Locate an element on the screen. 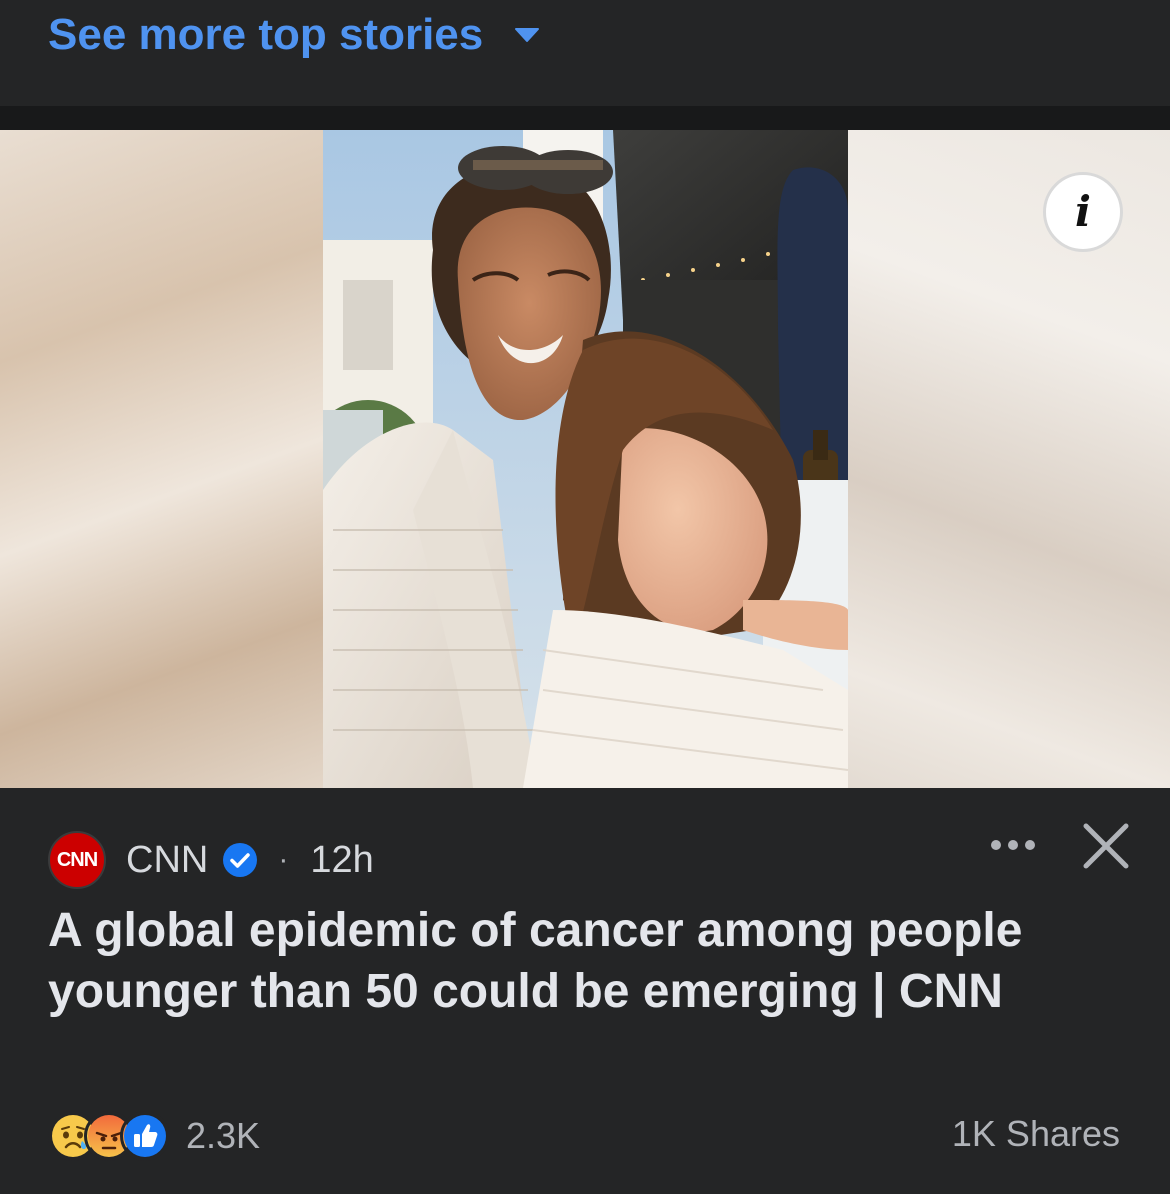 Image resolution: width=1170 pixels, height=1194 pixels. source-name: CNN is located at coordinates (167, 860).